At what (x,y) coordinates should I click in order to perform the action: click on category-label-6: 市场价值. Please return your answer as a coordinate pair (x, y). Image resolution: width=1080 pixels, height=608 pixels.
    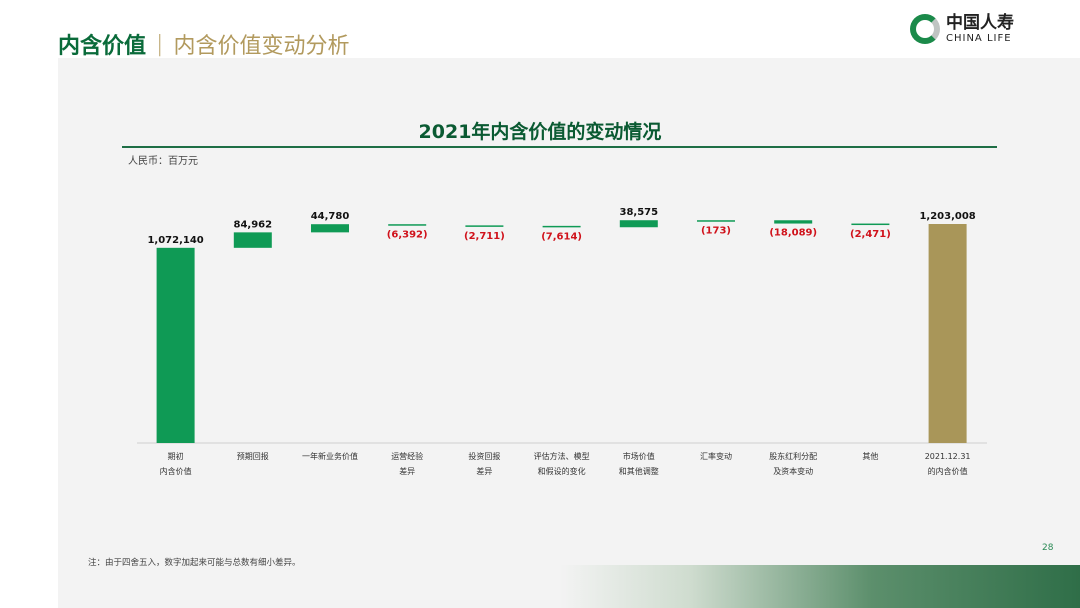
    Looking at the image, I should click on (639, 456).